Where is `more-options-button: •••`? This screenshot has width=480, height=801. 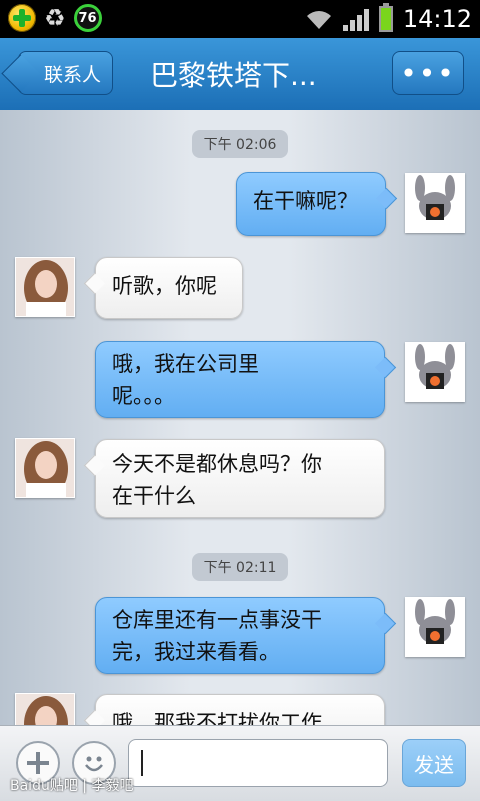 more-options-button: ••• is located at coordinates (428, 73).